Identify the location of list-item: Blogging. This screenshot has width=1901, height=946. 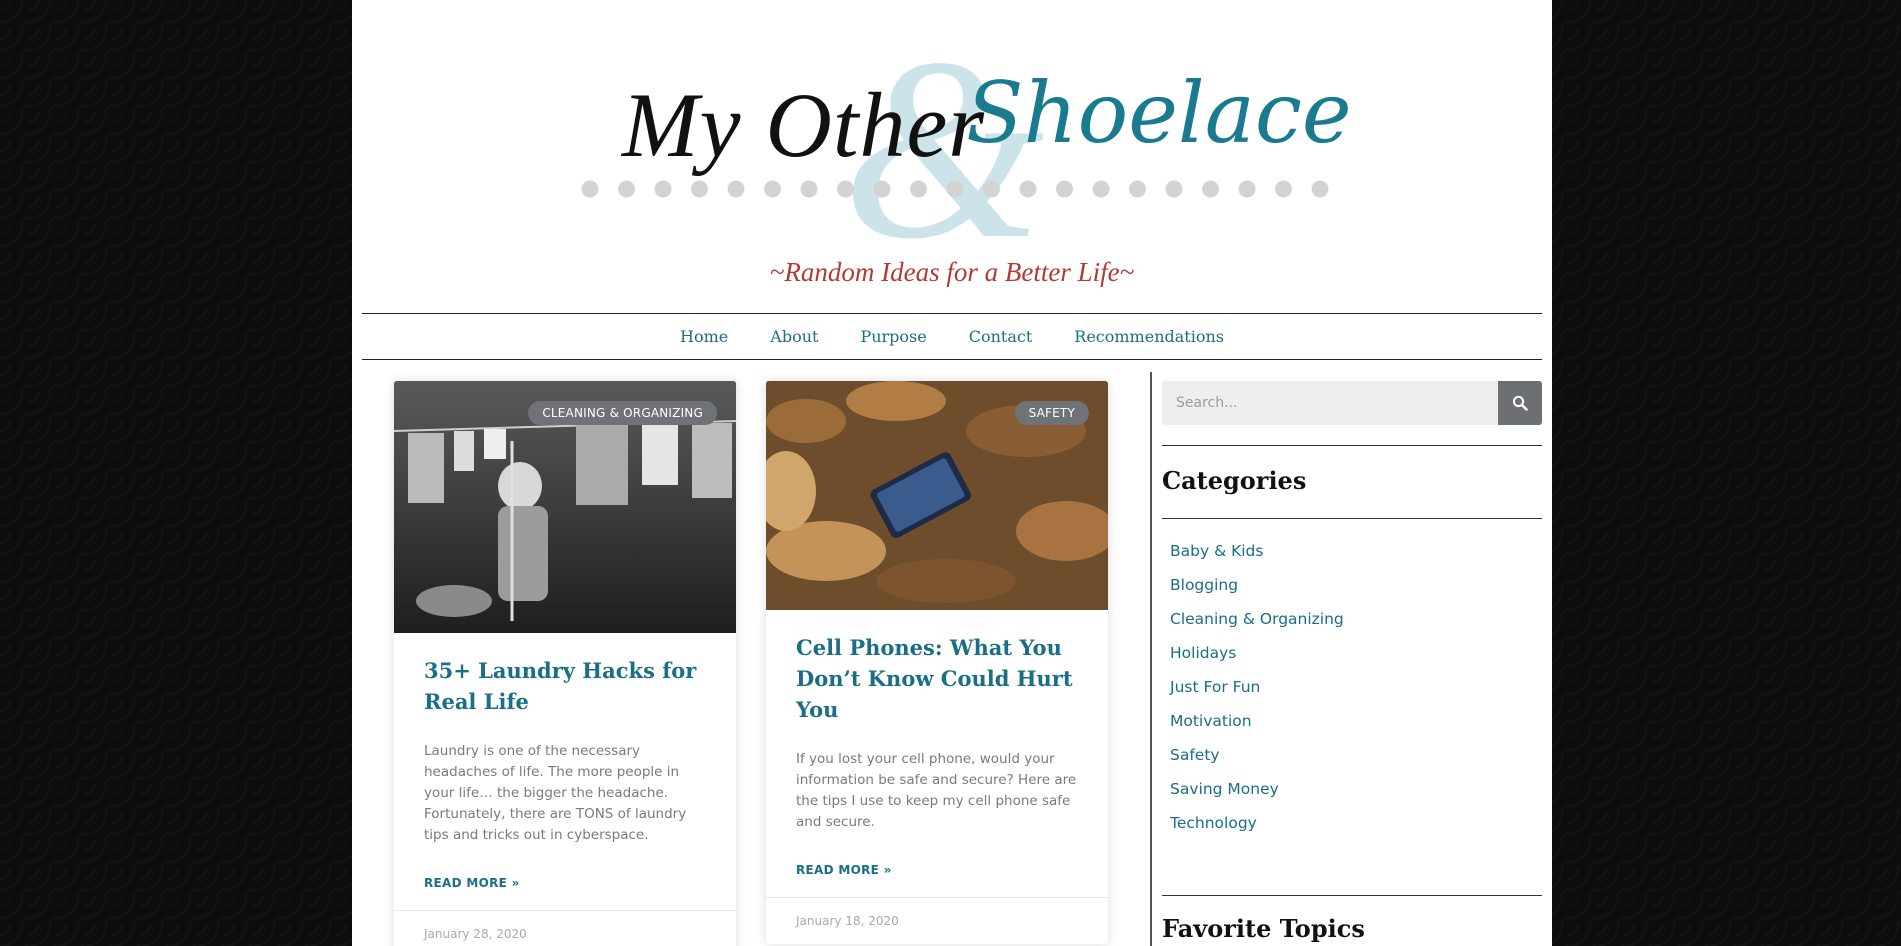
(1257, 593).